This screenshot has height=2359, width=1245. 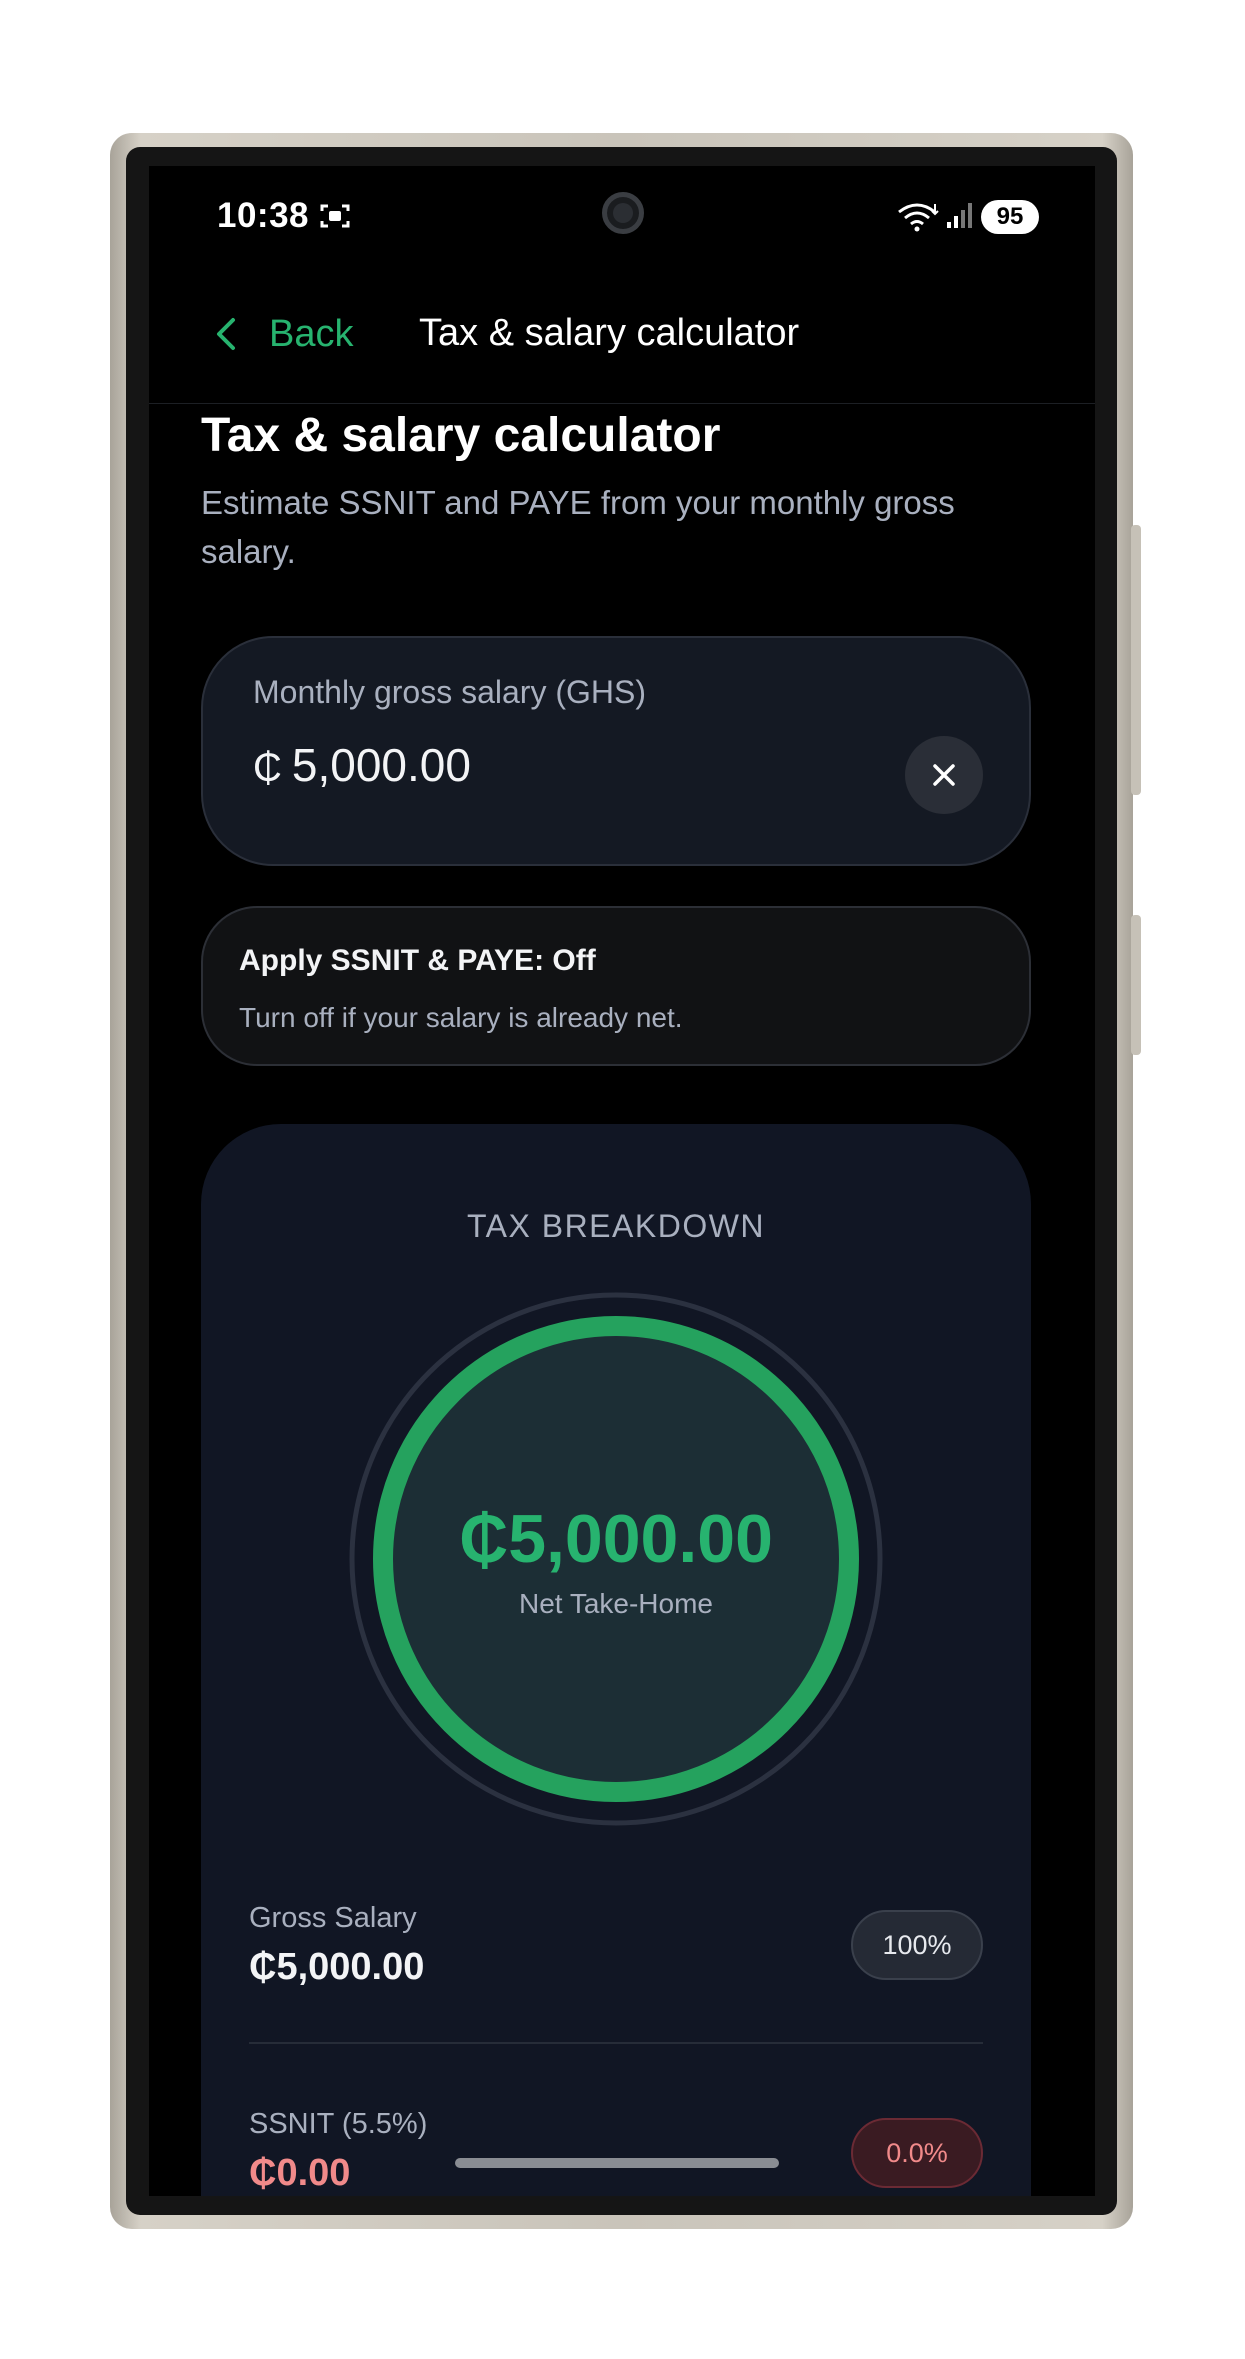 What do you see at coordinates (381, 765) in the screenshot?
I see `salary-input-value: 5,000.00` at bounding box center [381, 765].